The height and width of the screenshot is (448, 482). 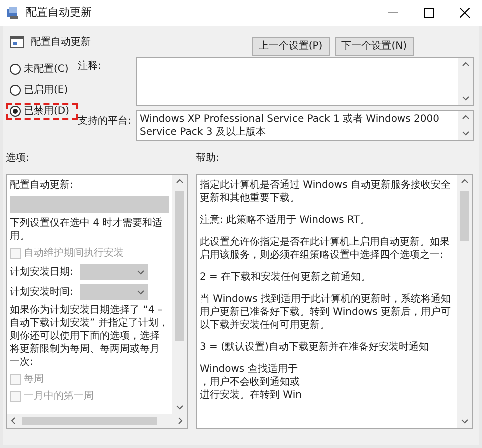 I want to click on setting-title: 配置自动更新, so click(x=61, y=43).